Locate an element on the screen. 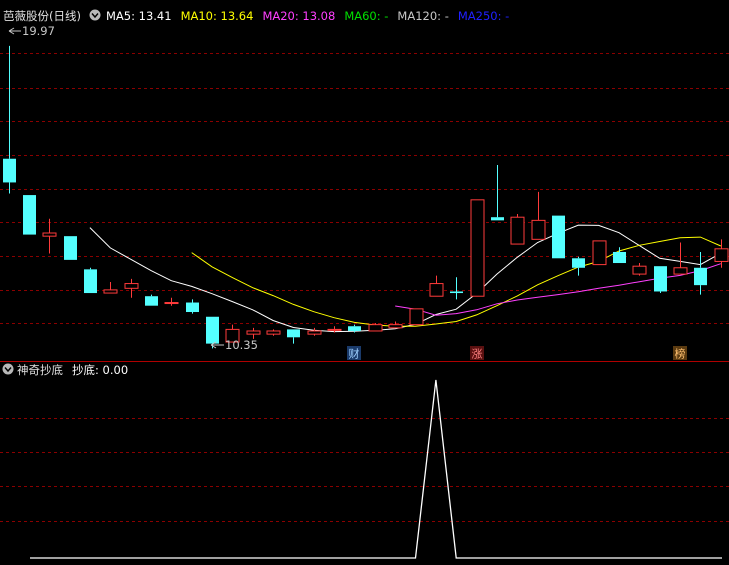 Image resolution: width=729 pixels, height=565 pixels. indicator-title: 神奇抄底 is located at coordinates (40, 370).